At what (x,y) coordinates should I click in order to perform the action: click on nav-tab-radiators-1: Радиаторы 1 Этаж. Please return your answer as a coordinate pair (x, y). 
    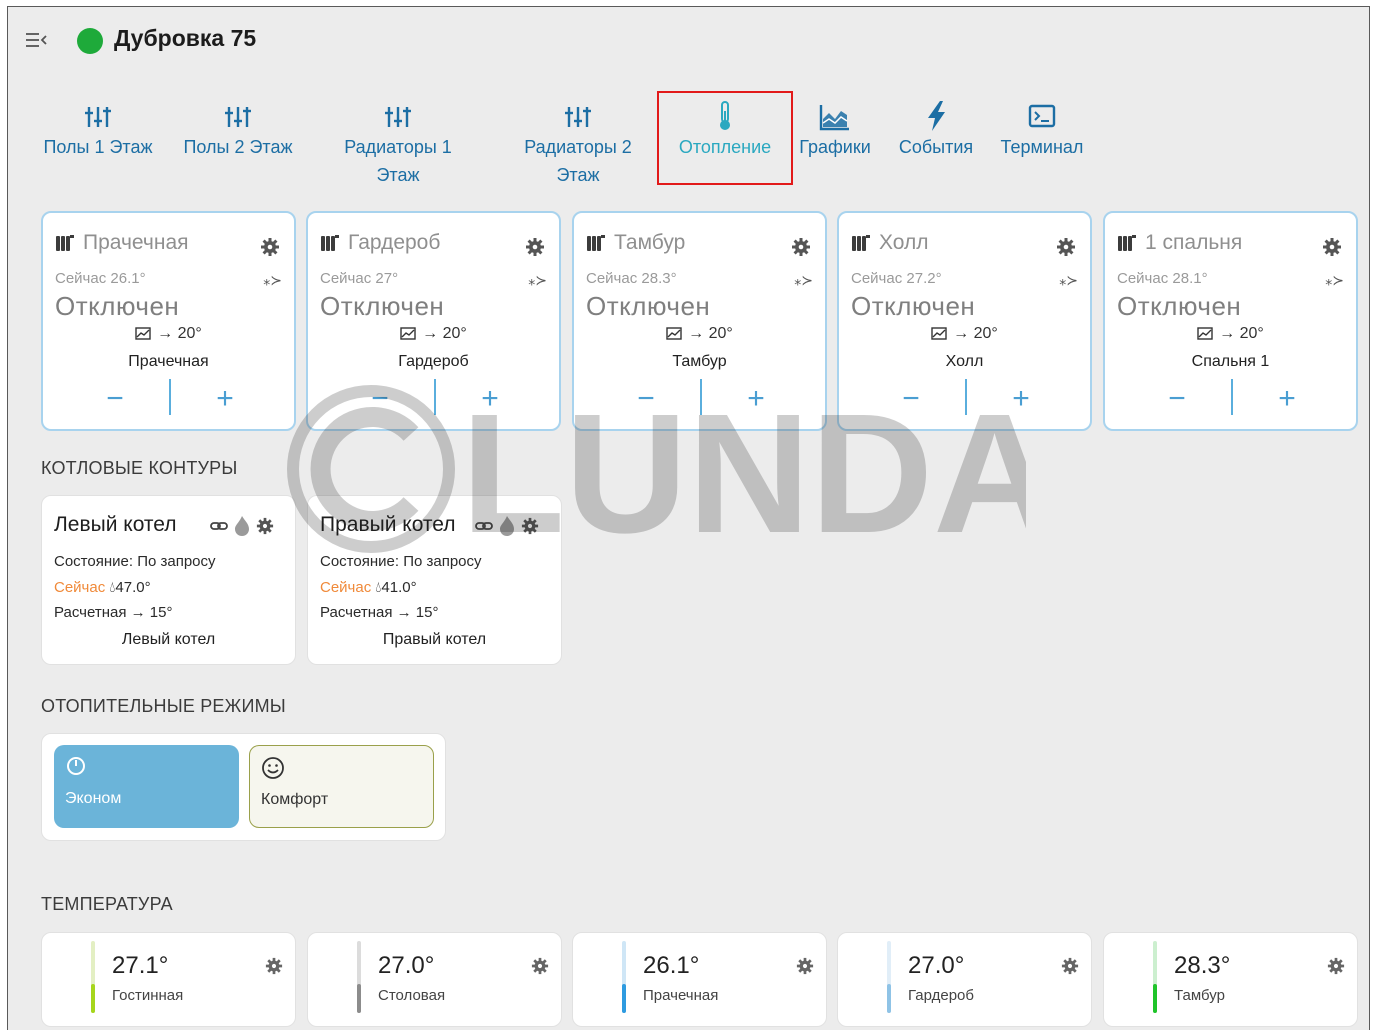
    Looking at the image, I should click on (398, 144).